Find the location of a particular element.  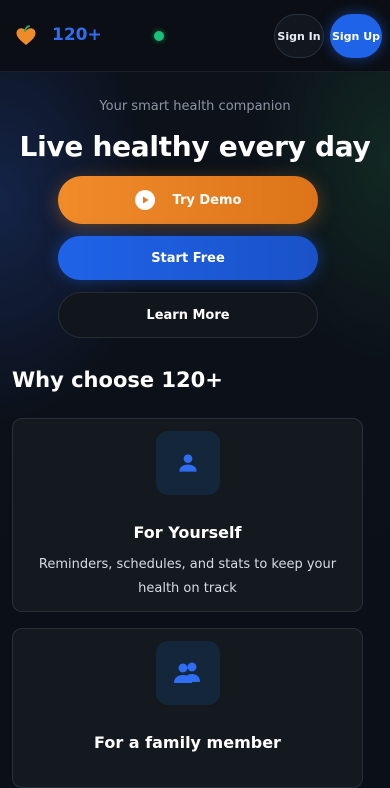

try-demo-button: Try Demo is located at coordinates (188, 200).